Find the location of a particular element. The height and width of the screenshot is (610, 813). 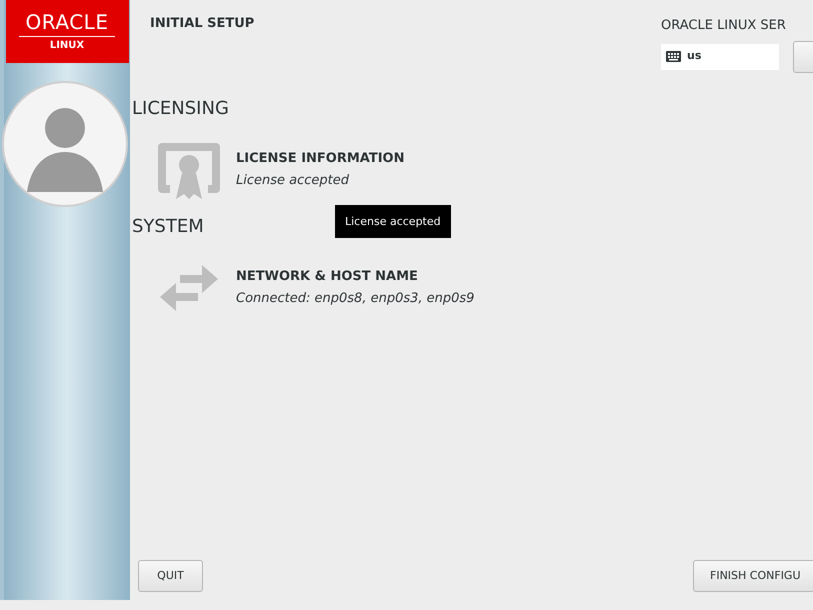

section-title: SYSTEM is located at coordinates (168, 226).